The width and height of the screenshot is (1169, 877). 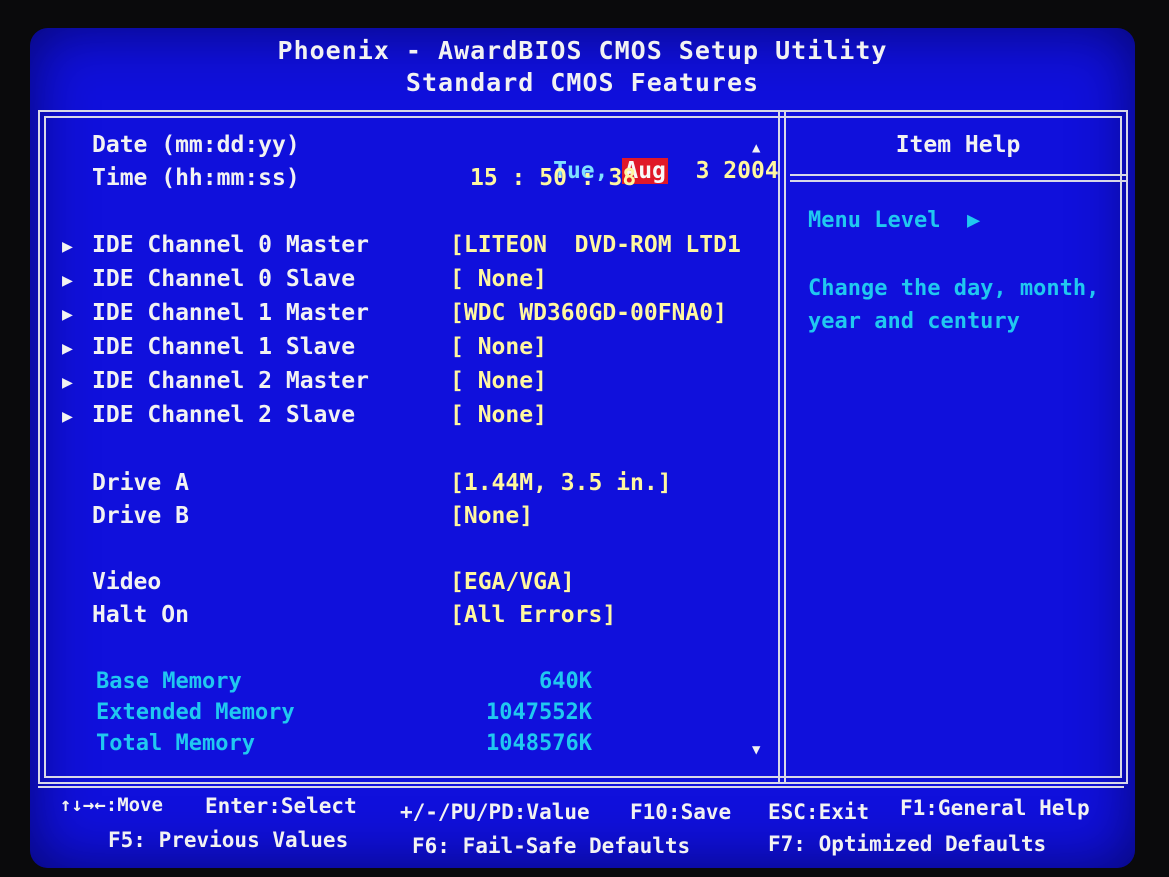 What do you see at coordinates (681, 812) in the screenshot?
I see `key-hint-save: F10:Save` at bounding box center [681, 812].